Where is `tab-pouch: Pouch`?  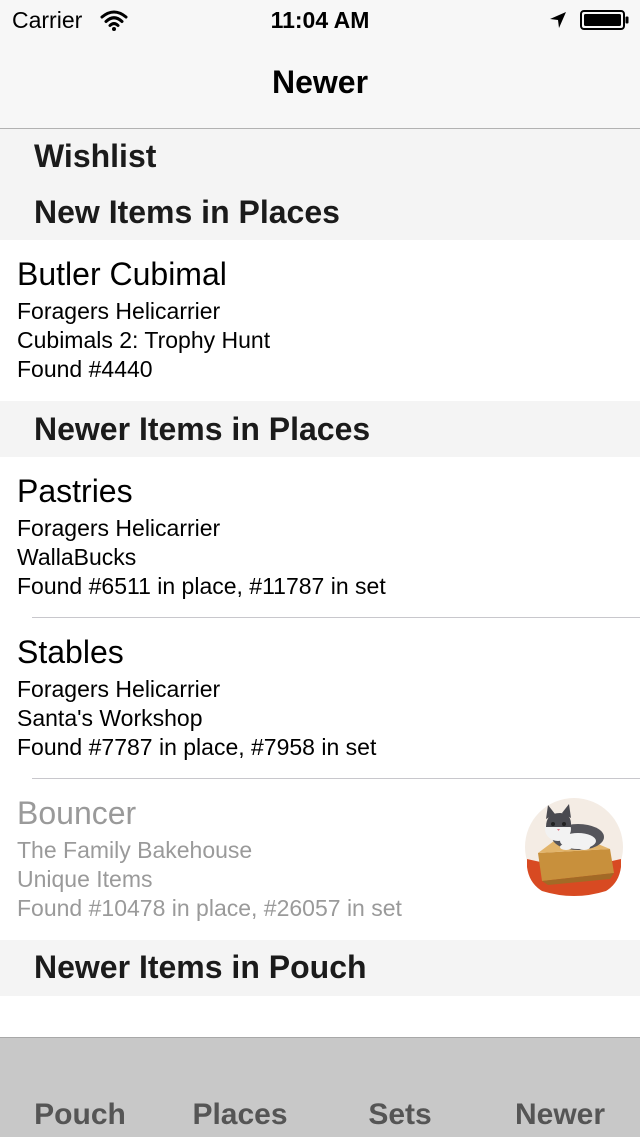 tab-pouch: Pouch is located at coordinates (80, 1115).